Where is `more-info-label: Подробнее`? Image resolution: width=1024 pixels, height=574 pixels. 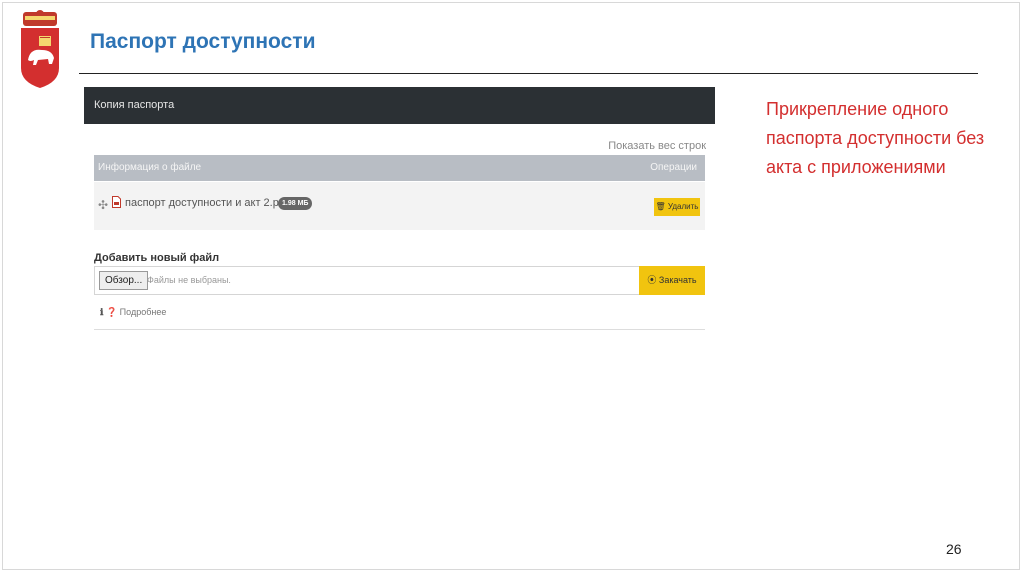 more-info-label: Подробнее is located at coordinates (143, 312).